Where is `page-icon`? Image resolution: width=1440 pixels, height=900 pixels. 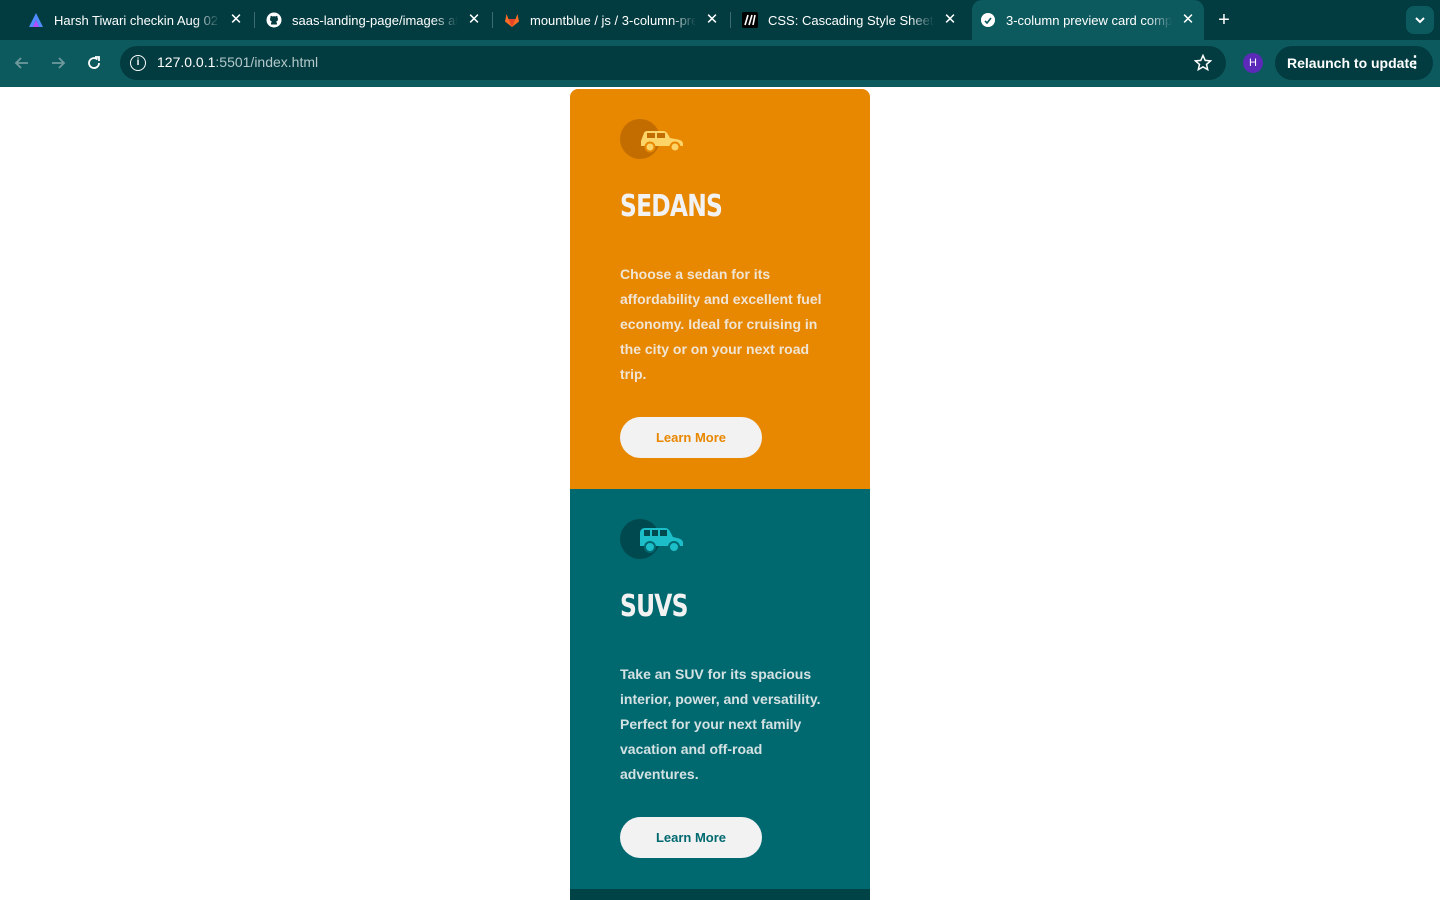 page-icon is located at coordinates (988, 20).